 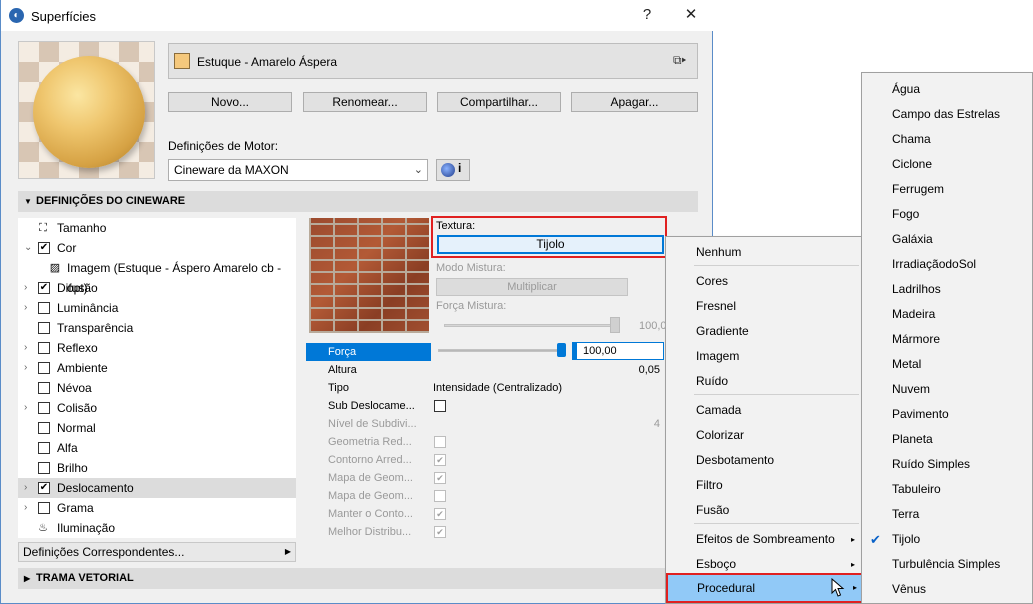 I want to click on procedural-item: Chama, so click(x=947, y=139).